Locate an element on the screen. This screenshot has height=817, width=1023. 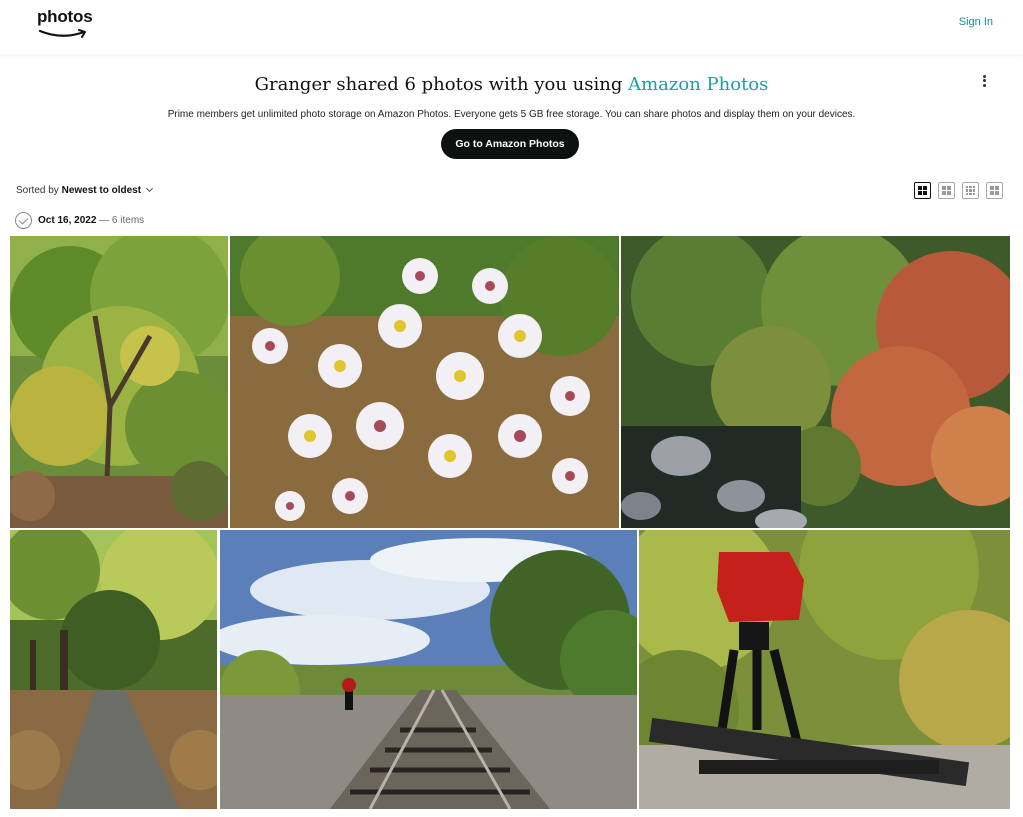
photo-leafy-path is located at coordinates (113, 669).